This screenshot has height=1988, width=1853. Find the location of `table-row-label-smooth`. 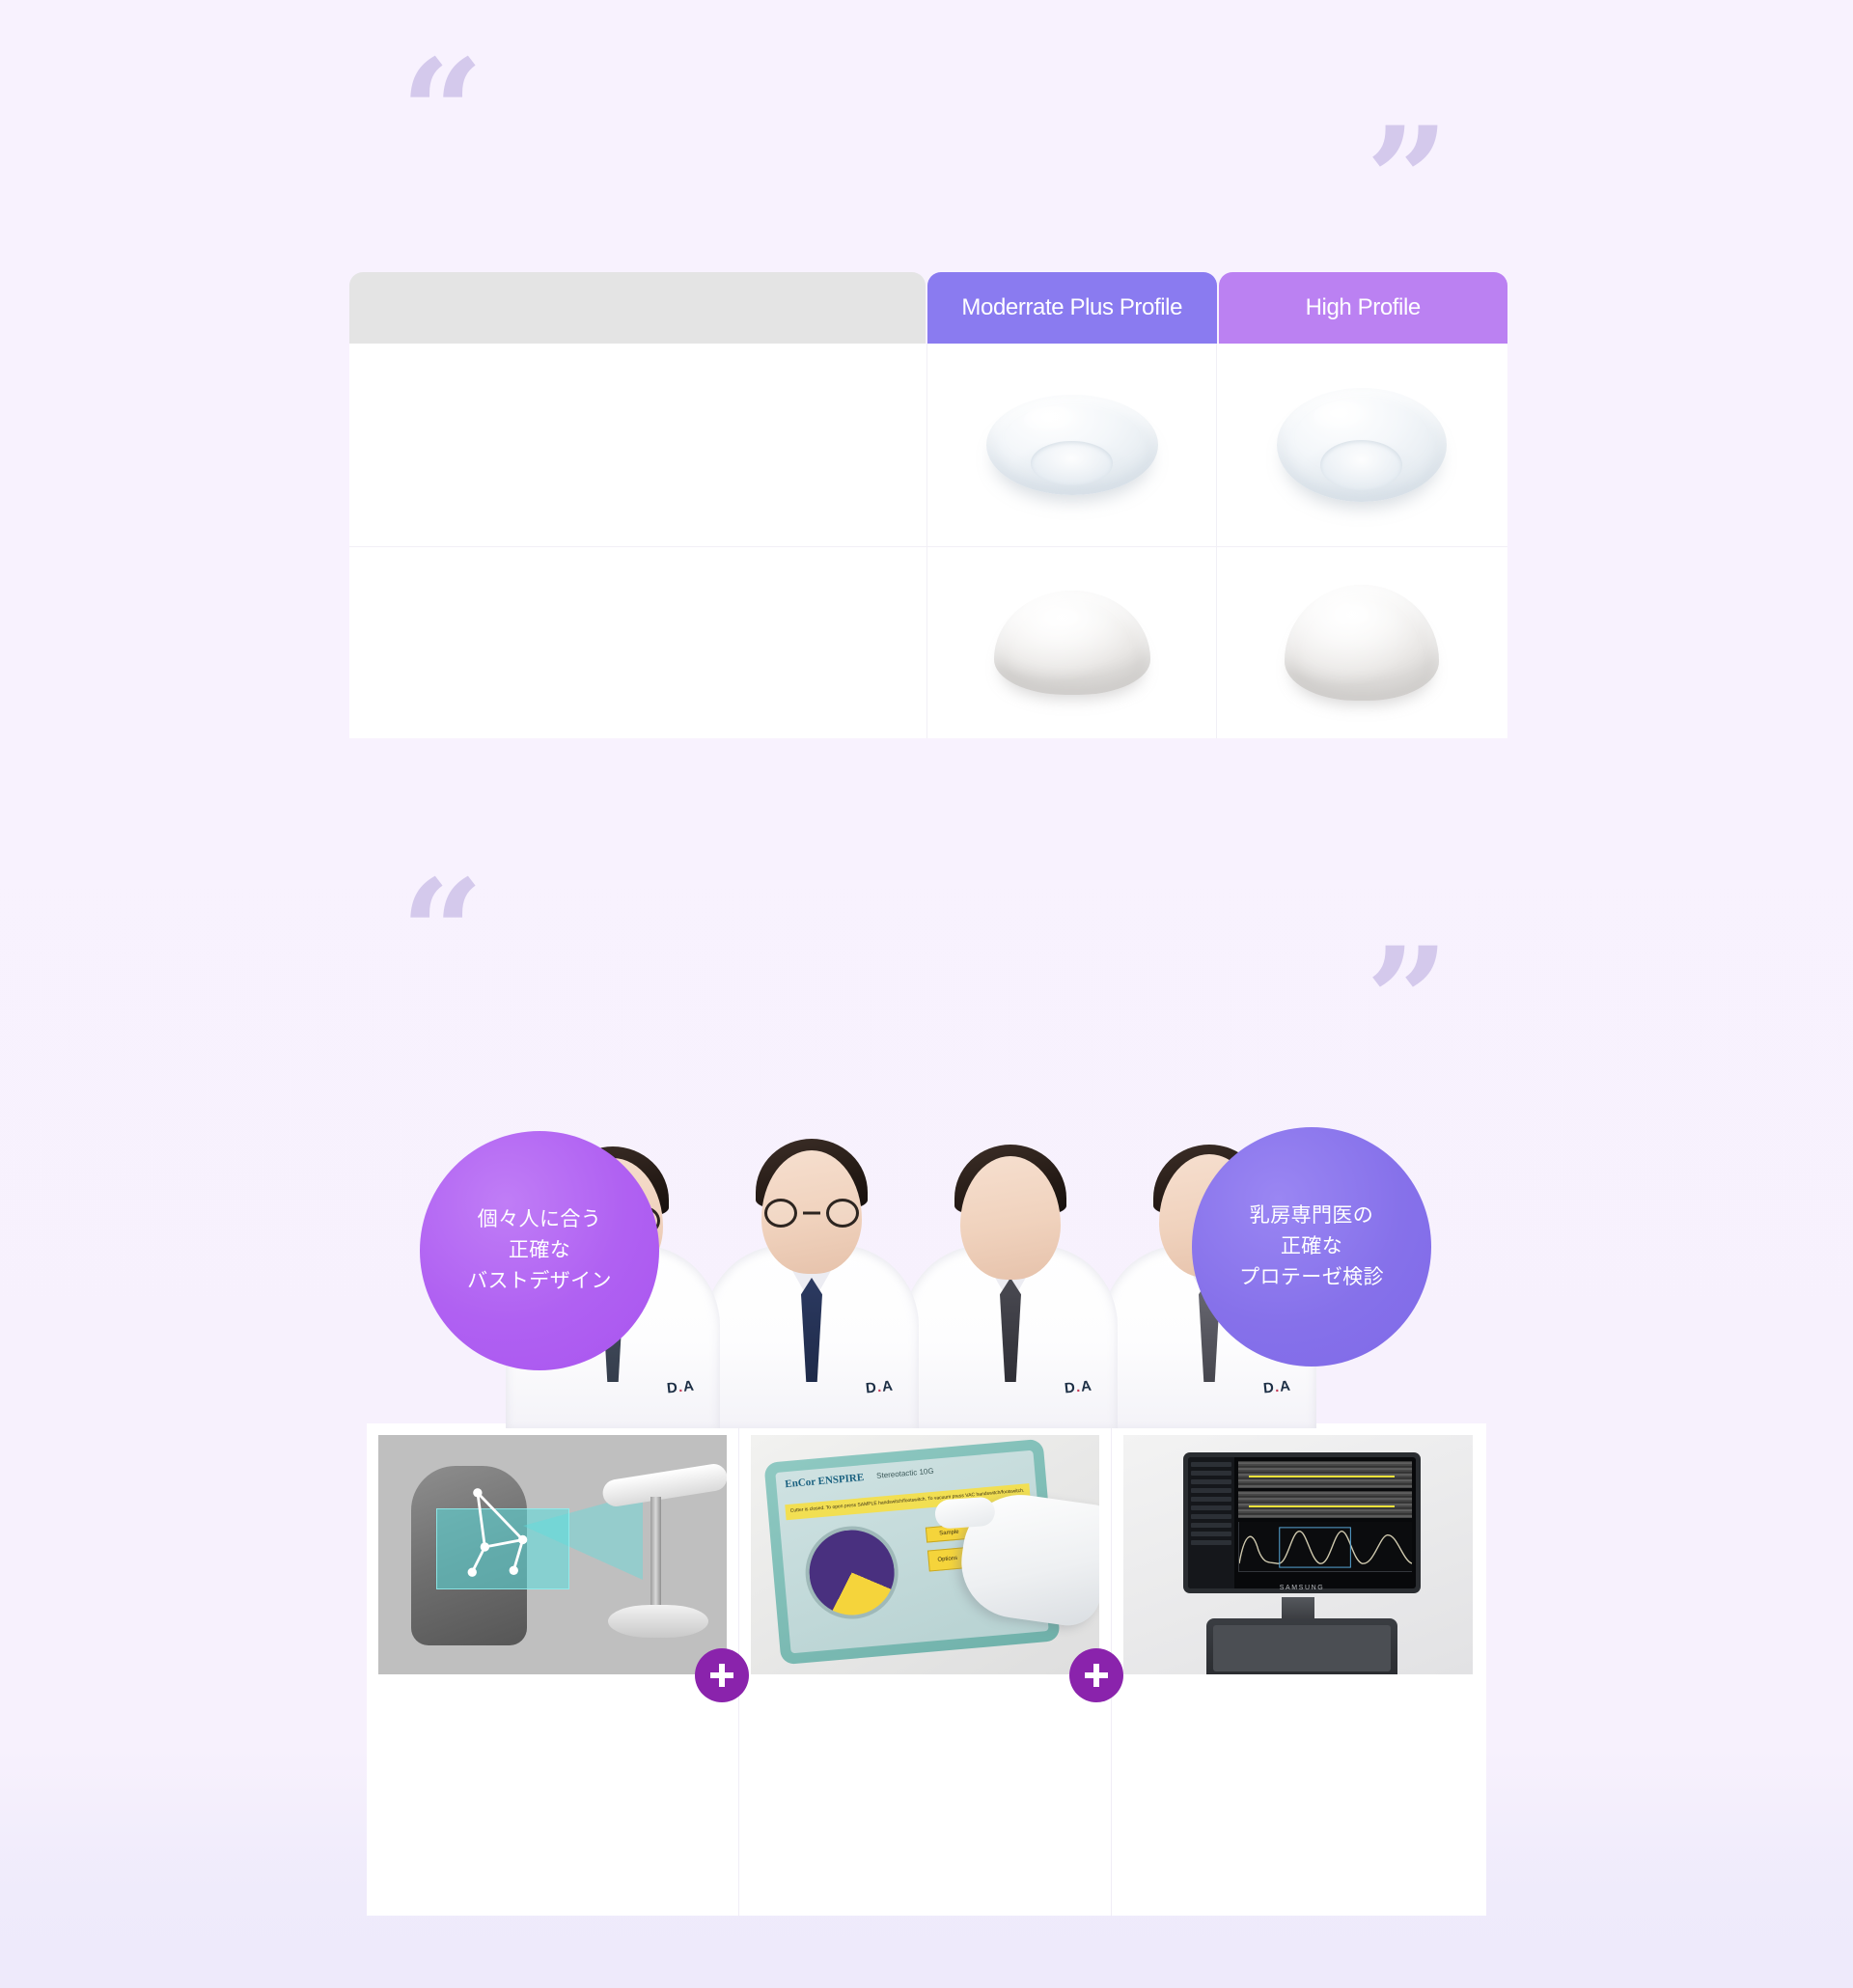

table-row-label-smooth is located at coordinates (637, 445).